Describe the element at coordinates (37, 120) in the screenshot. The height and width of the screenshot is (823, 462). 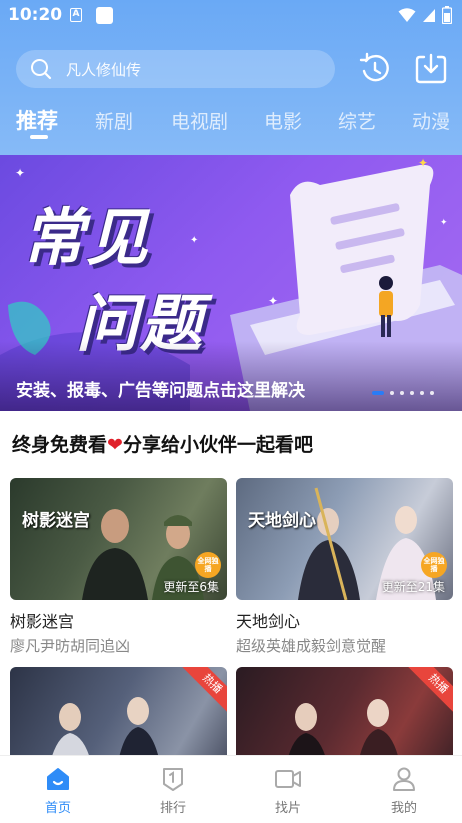
I see `tab-recommend: 推荐` at that location.